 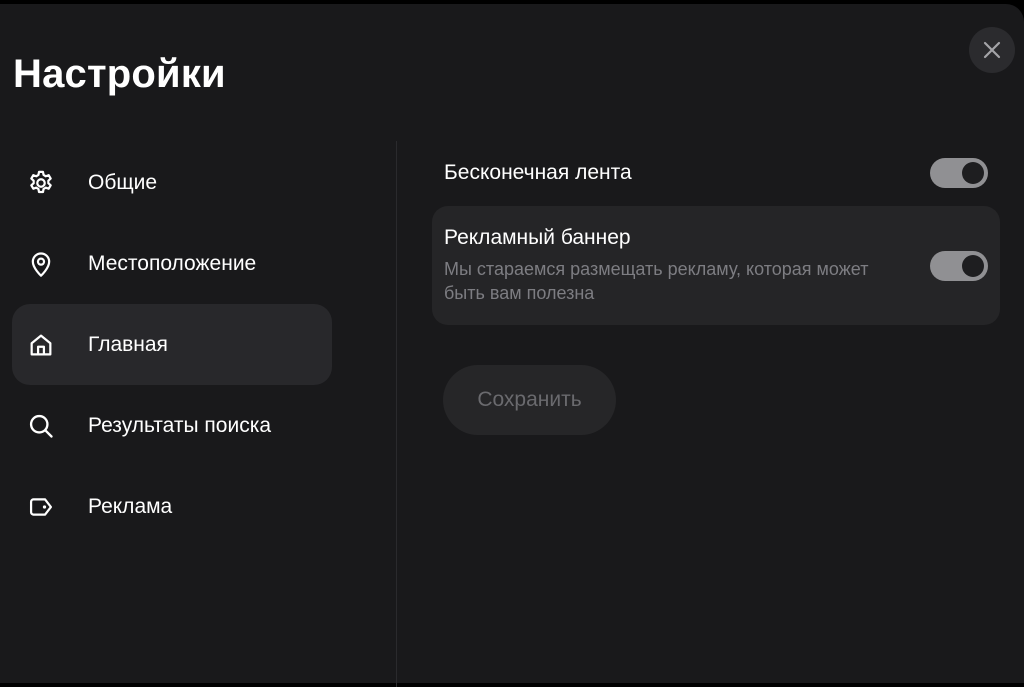 What do you see at coordinates (123, 182) in the screenshot?
I see `sidebar-item-label: Общие` at bounding box center [123, 182].